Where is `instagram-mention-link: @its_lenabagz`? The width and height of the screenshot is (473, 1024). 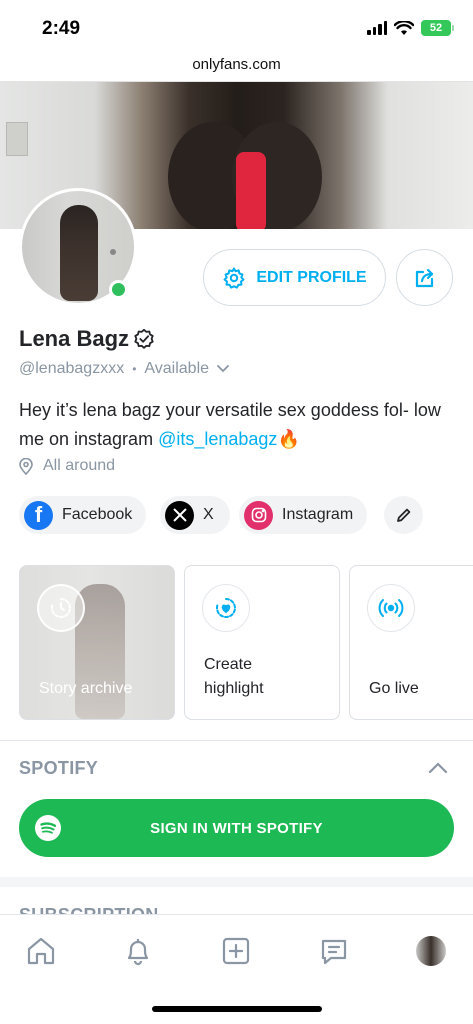
instagram-mention-link: @its_lenabagz is located at coordinates (217, 439).